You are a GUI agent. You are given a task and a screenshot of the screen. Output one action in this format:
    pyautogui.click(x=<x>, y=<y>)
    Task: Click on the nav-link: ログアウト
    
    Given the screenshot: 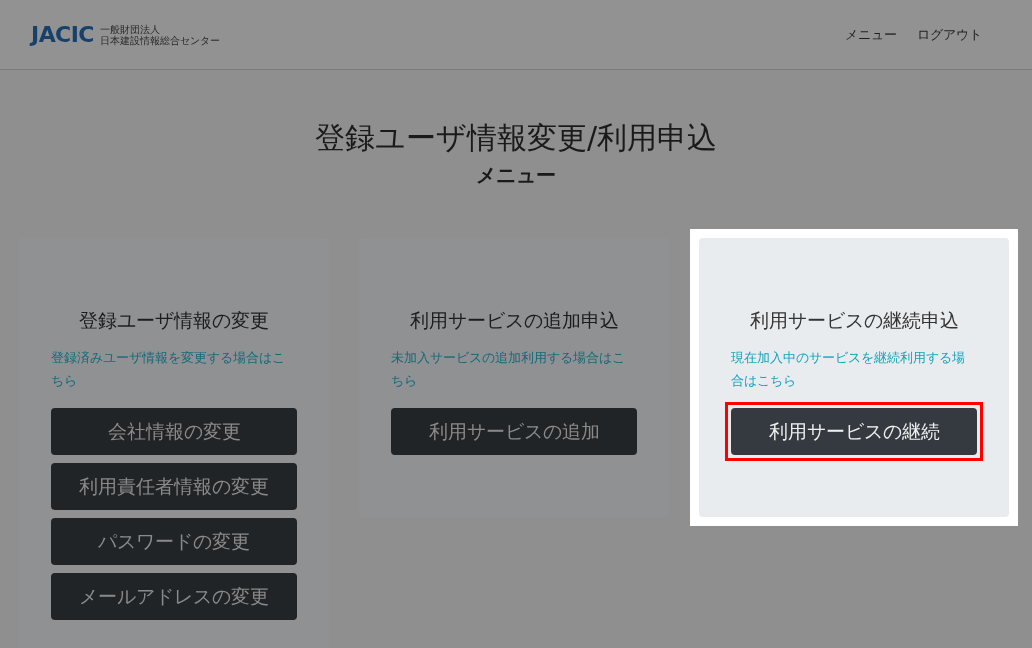 What is the action you would take?
    pyautogui.click(x=949, y=34)
    